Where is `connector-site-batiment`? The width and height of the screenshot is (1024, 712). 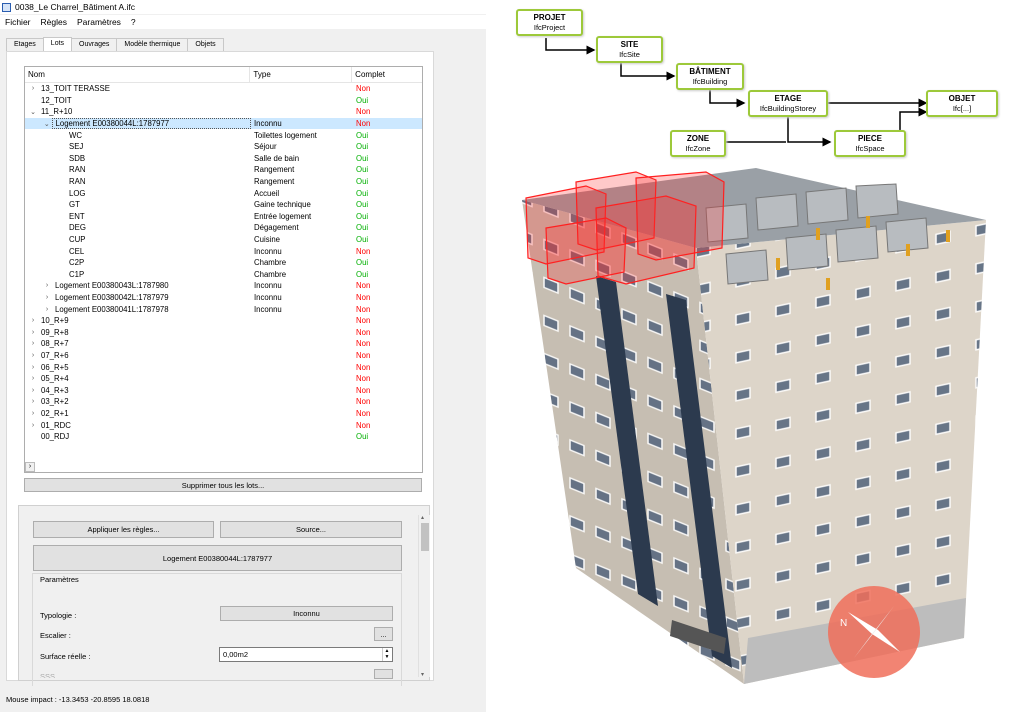
connector-site-batiment is located at coordinates (648, 72).